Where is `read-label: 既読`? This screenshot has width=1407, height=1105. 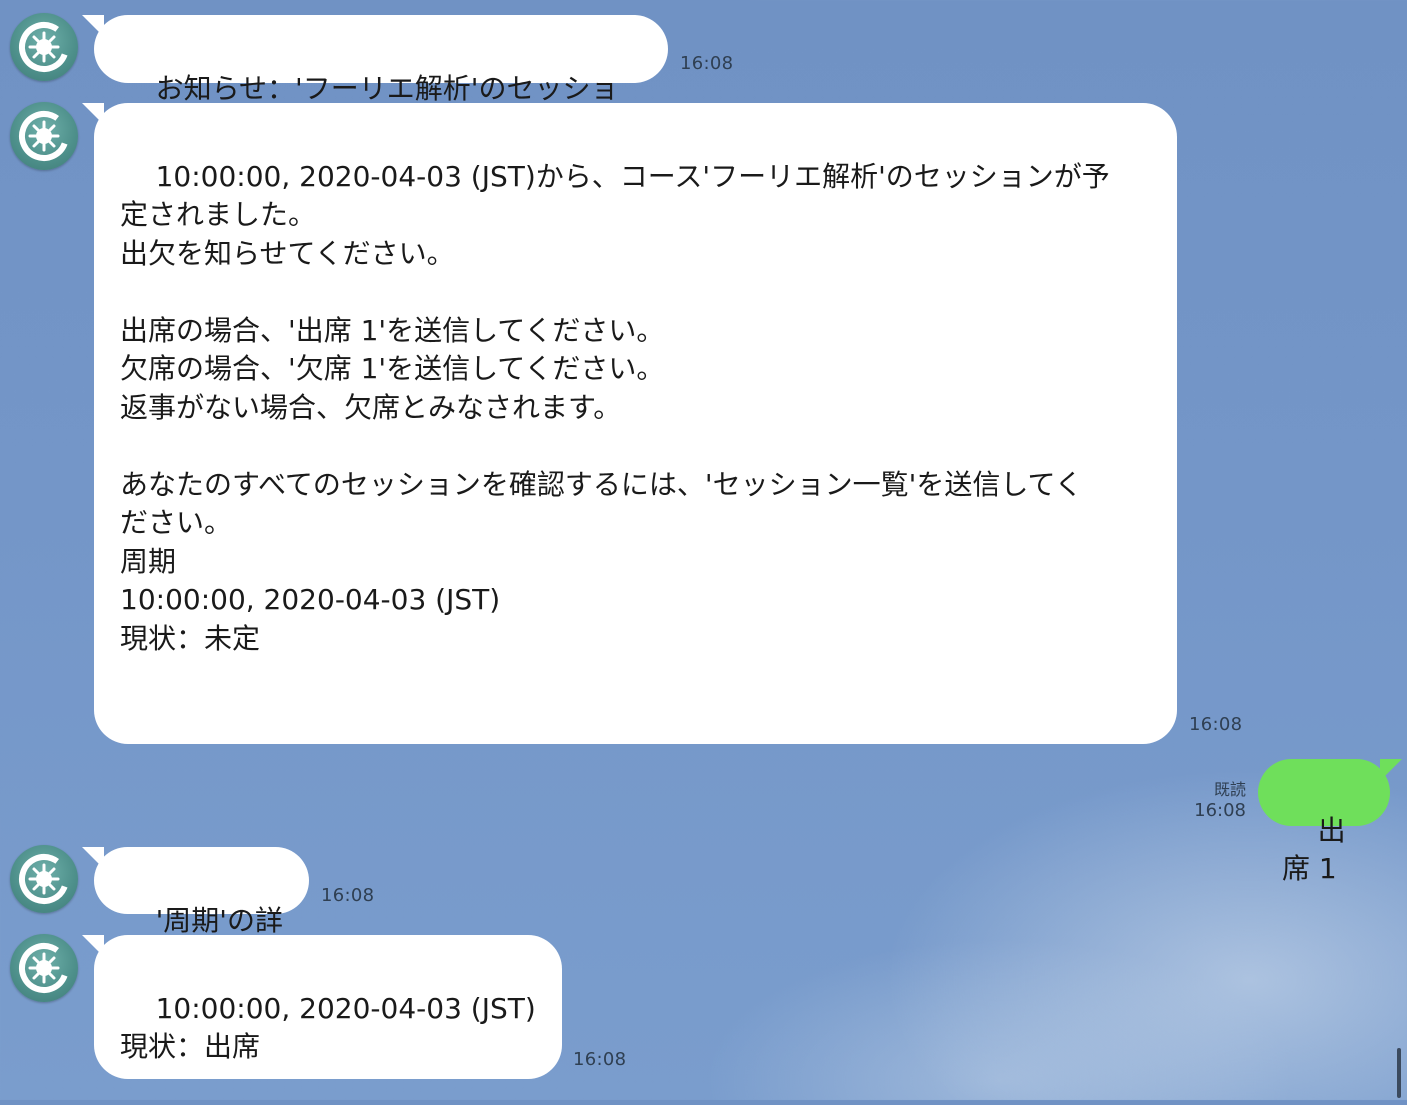
read-label: 既読 is located at coordinates (1229, 789).